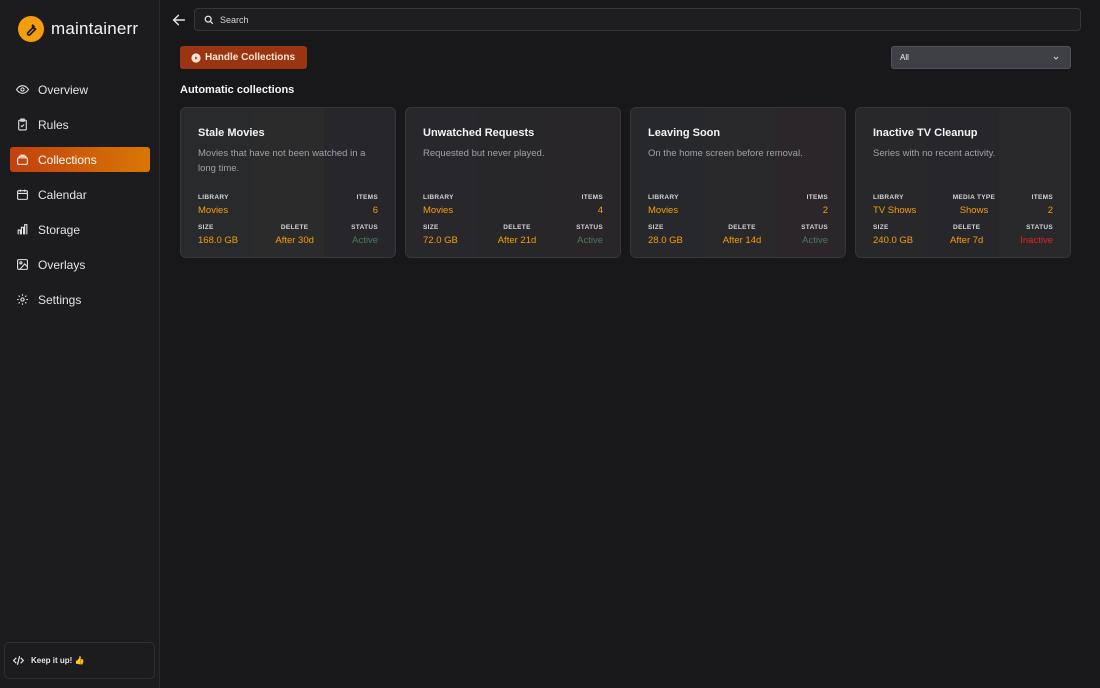  Describe the element at coordinates (22, 299) in the screenshot. I see `gear-icon` at that location.